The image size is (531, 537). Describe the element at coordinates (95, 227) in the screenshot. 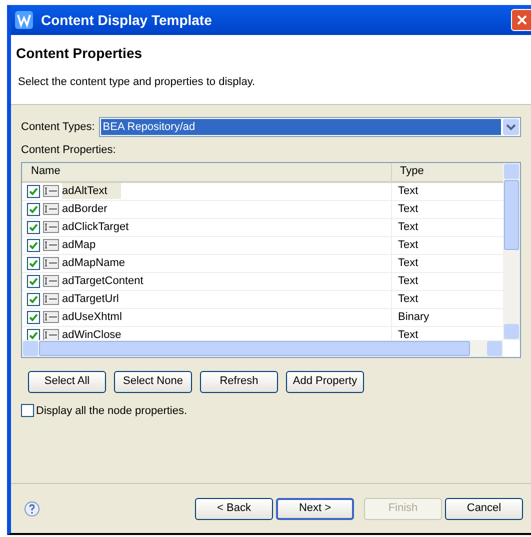

I see `property-name: adClickTarget` at that location.